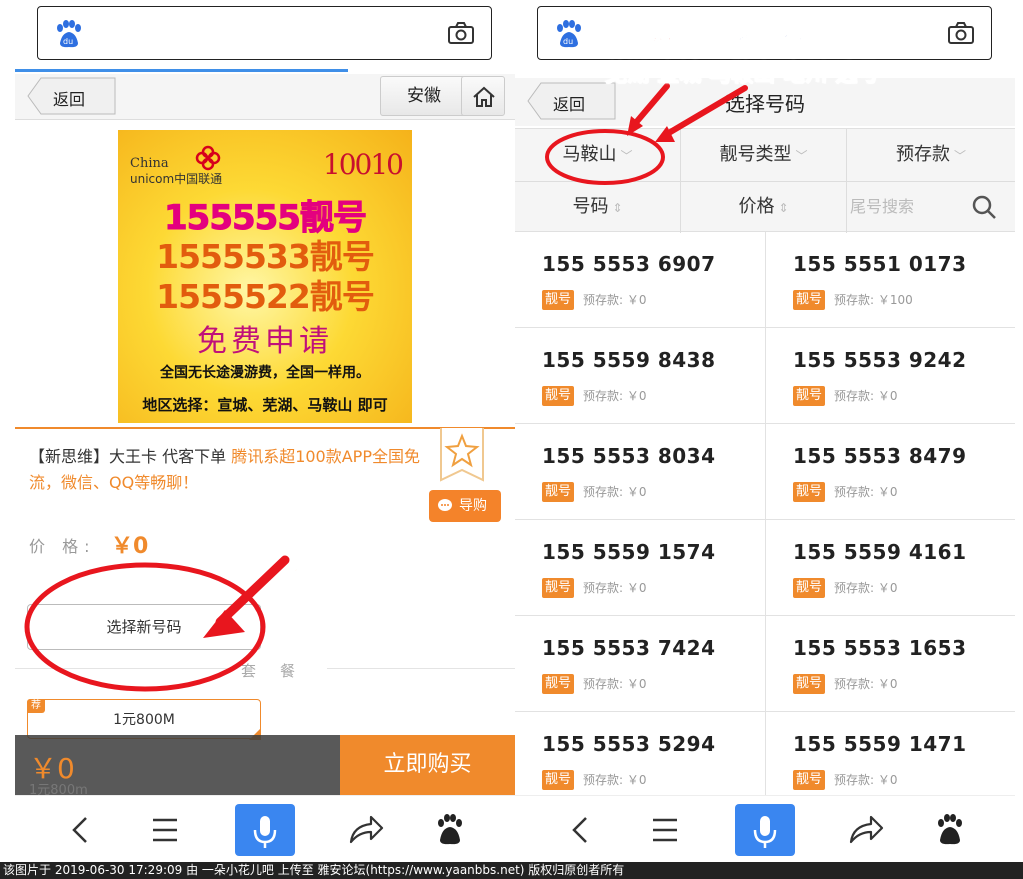 This screenshot has height=879, width=1023. What do you see at coordinates (640, 664) in the screenshot?
I see `number-item: 155 5553 7424 靓号 预存款: ￥0` at bounding box center [640, 664].